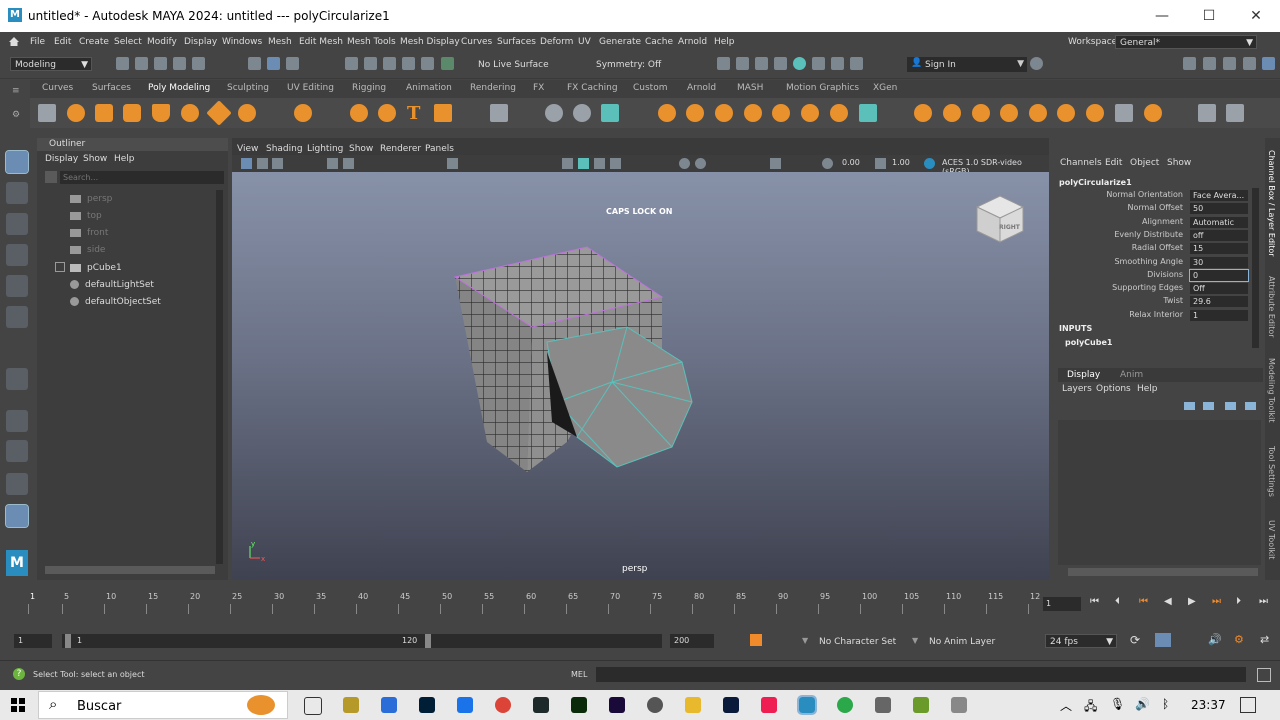  What do you see at coordinates (1066, 705) in the screenshot?
I see `chevron-up-icon: ︿` at bounding box center [1066, 705].